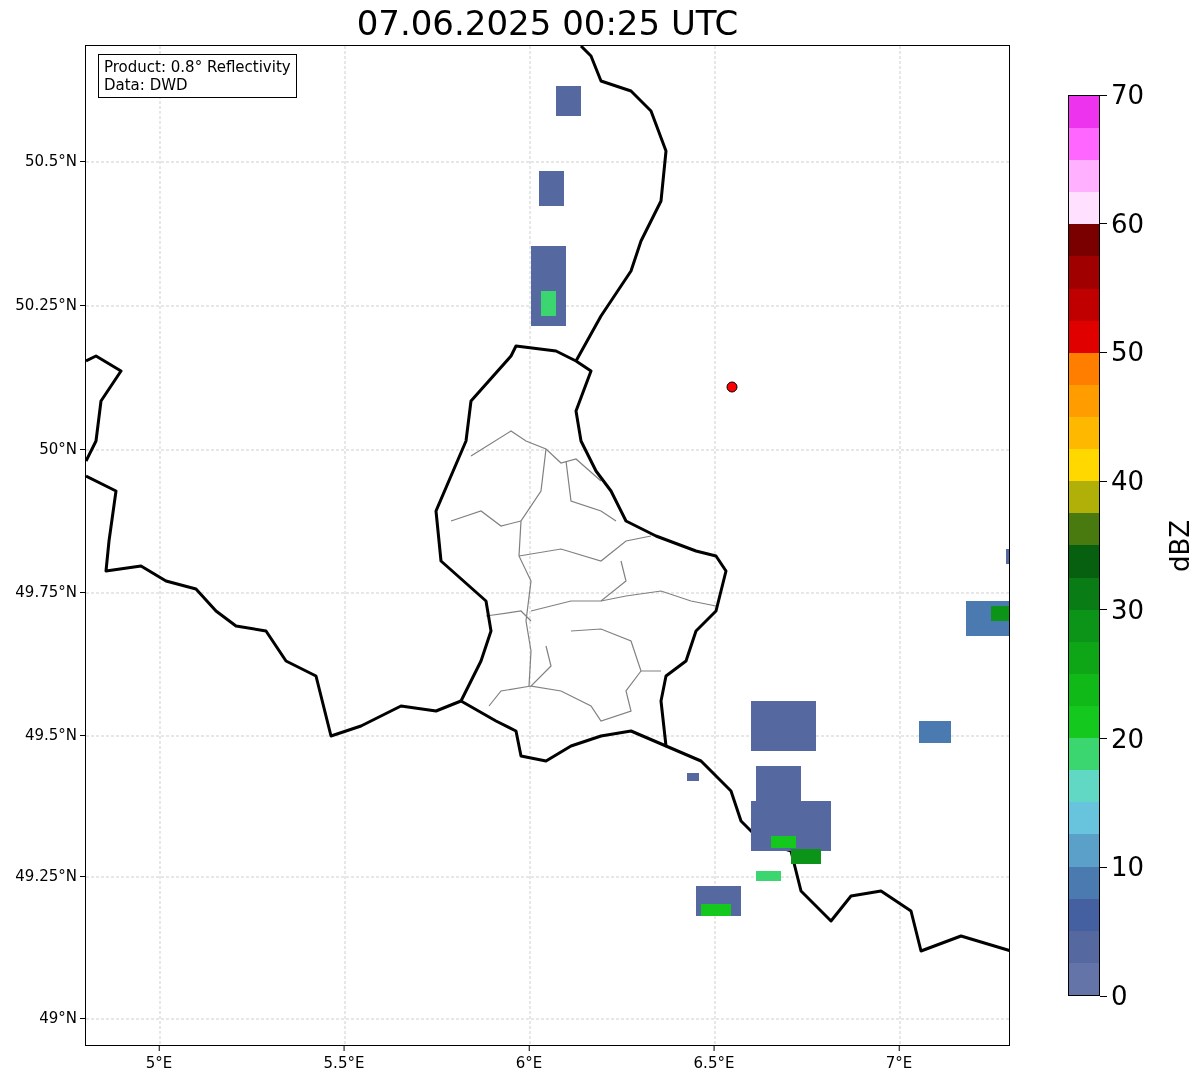 The height and width of the screenshot is (1081, 1202). I want to click on chart-title: 07.06.2025 00:25 UTC, so click(547, 23).